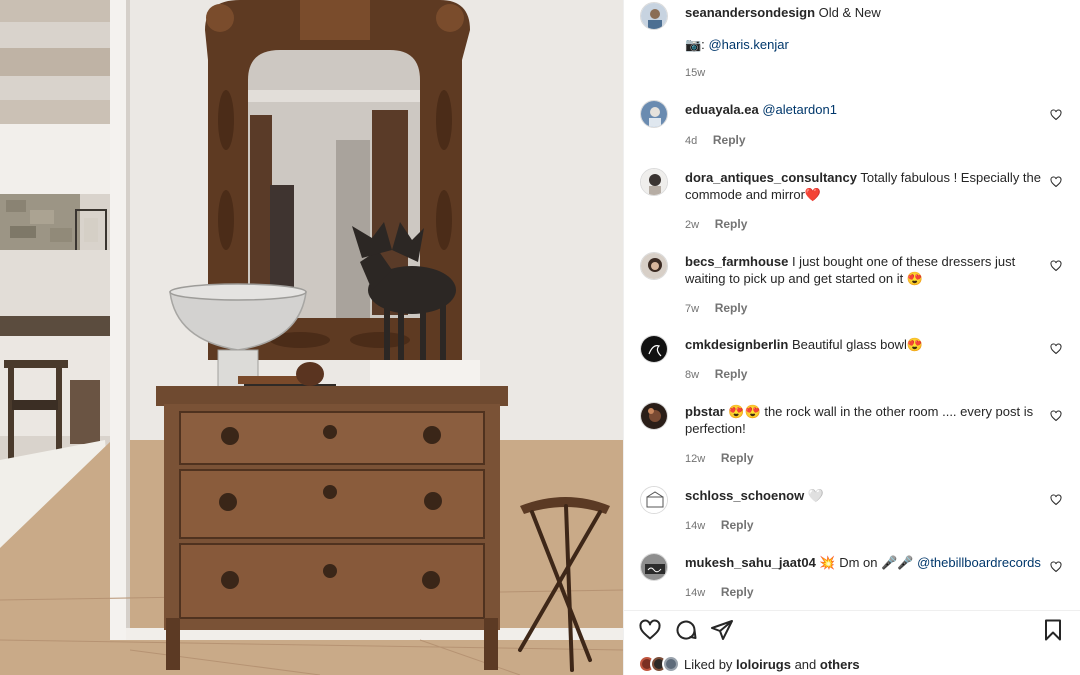 The width and height of the screenshot is (1080, 675). What do you see at coordinates (692, 375) in the screenshot?
I see `comment-age: 8w` at bounding box center [692, 375].